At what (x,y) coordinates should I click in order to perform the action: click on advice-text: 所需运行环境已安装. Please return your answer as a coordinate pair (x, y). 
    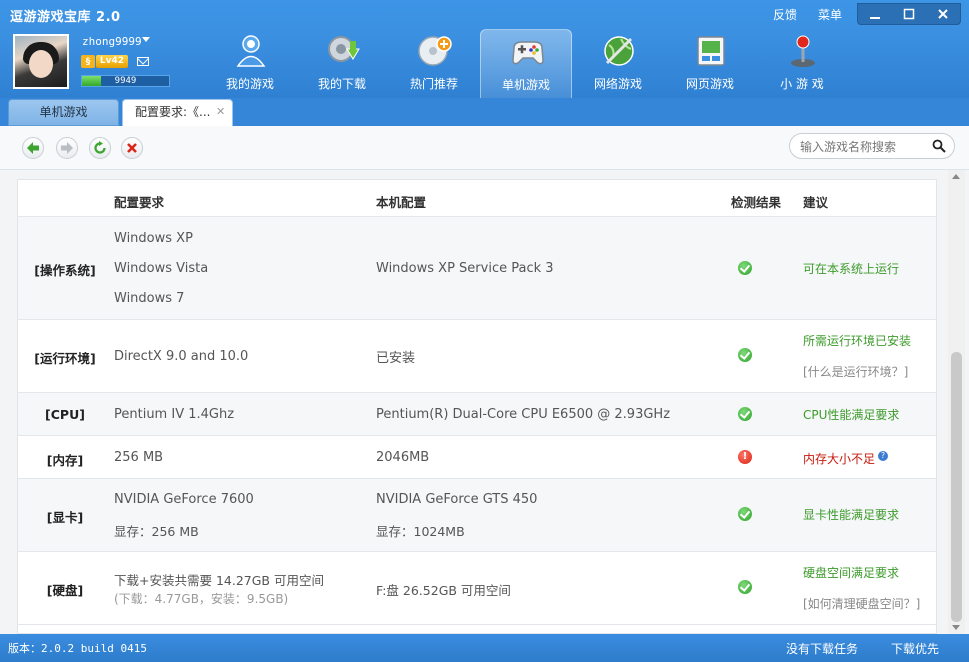
    Looking at the image, I should click on (857, 341).